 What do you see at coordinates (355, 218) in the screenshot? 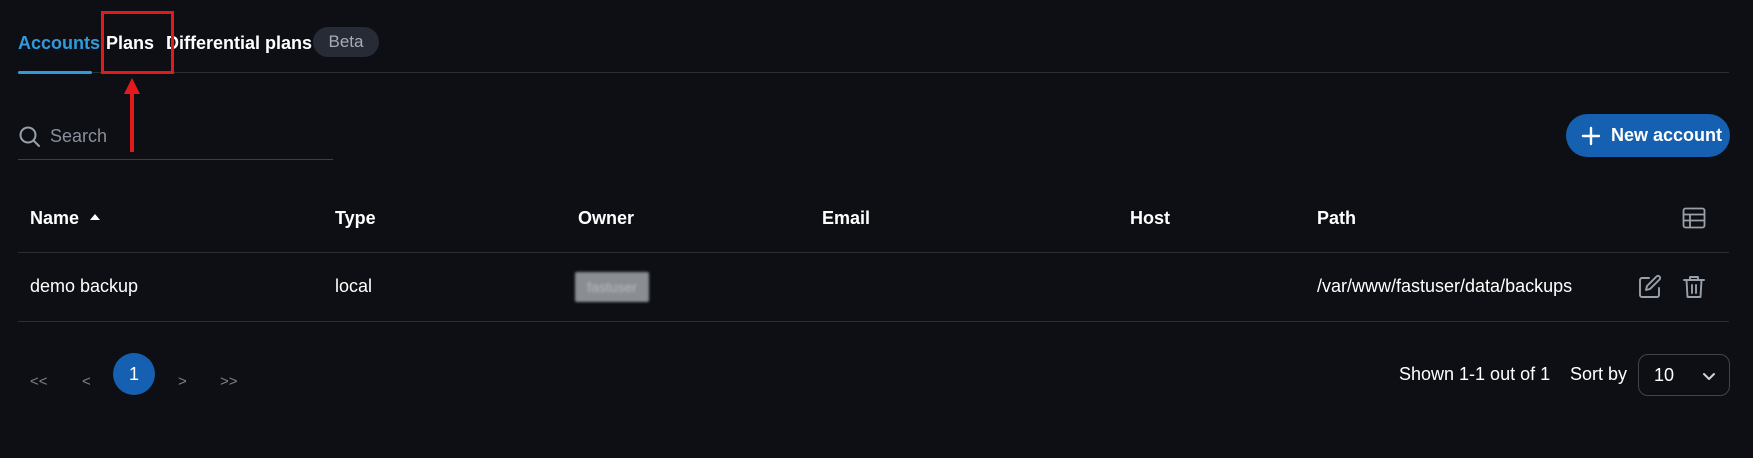
I see `column-header-type: Type` at bounding box center [355, 218].